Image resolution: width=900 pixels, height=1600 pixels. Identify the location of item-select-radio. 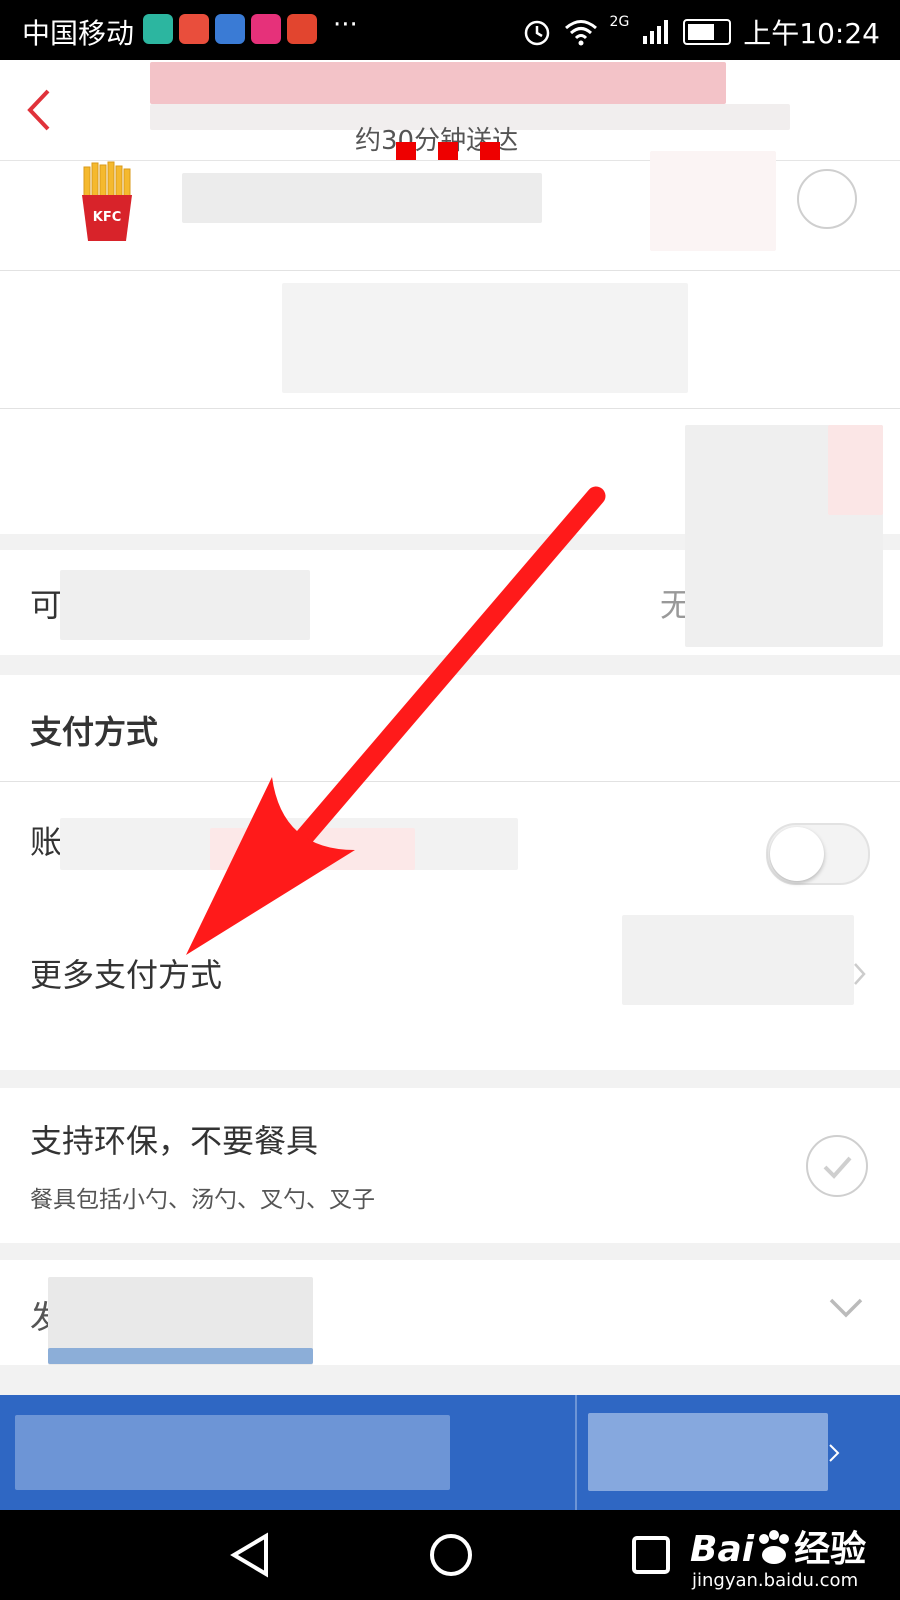
(827, 199).